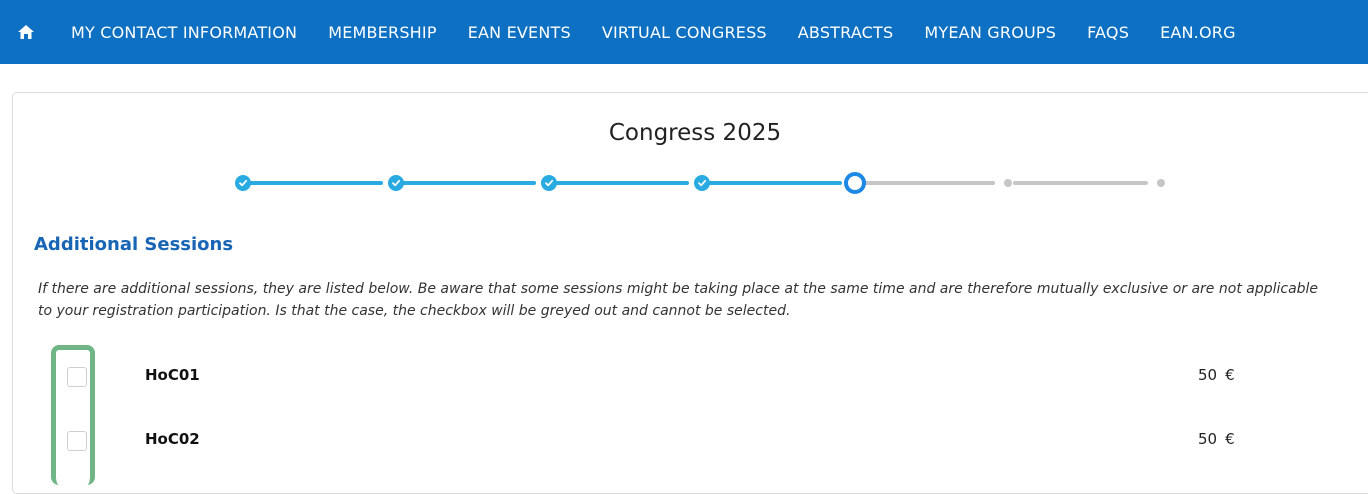 Image resolution: width=1368 pixels, height=494 pixels. I want to click on nav-myean-groups: MYEAN GROUPS, so click(990, 32).